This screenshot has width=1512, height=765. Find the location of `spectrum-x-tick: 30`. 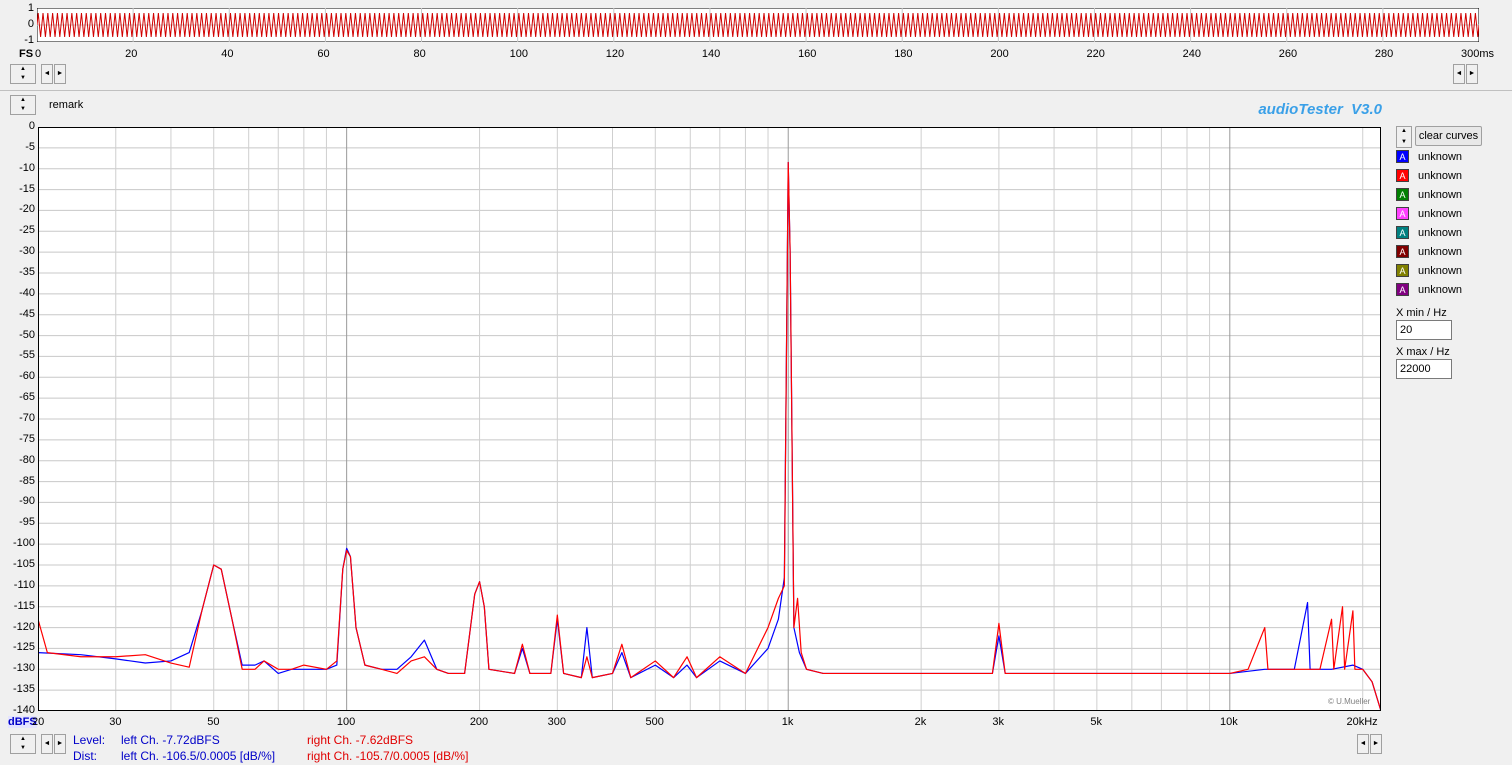

spectrum-x-tick: 30 is located at coordinates (115, 722).